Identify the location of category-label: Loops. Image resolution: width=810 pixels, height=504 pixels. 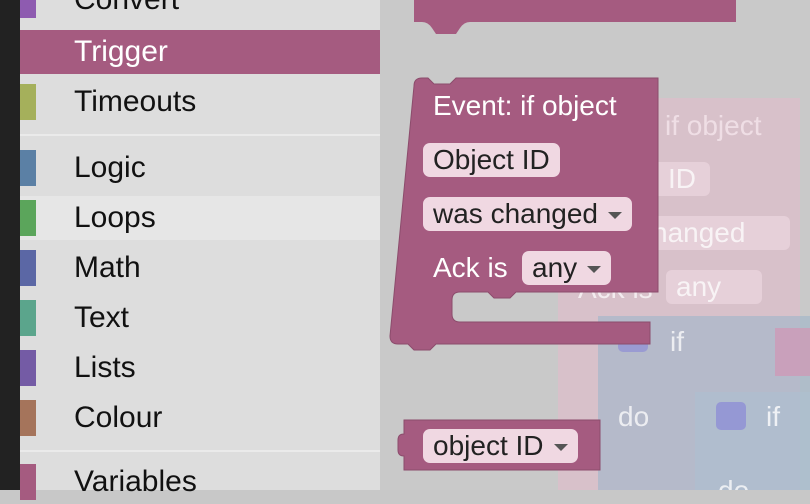
(115, 217).